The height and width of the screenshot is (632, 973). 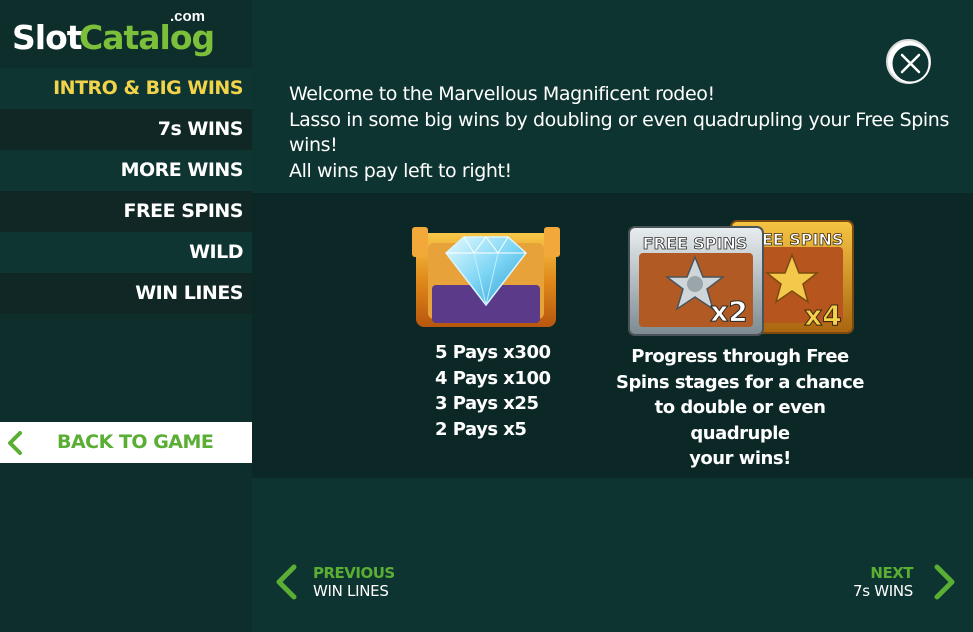 What do you see at coordinates (135, 442) in the screenshot?
I see `back-to-game-label: BACK TO GAME` at bounding box center [135, 442].